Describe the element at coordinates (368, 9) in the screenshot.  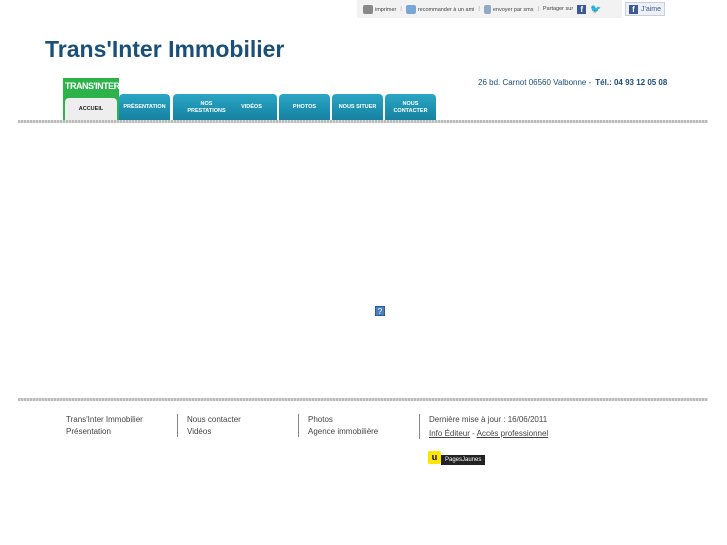
I see `printer-icon` at that location.